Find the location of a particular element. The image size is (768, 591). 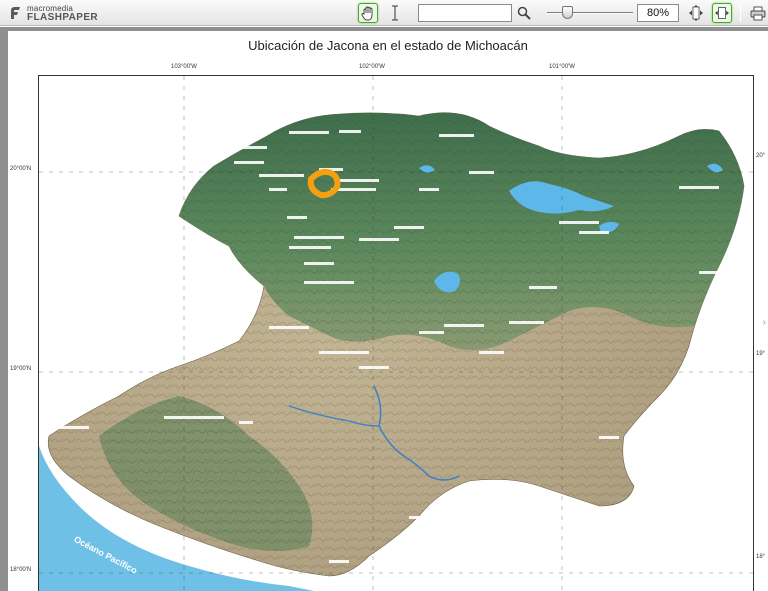

search-input is located at coordinates (465, 13).